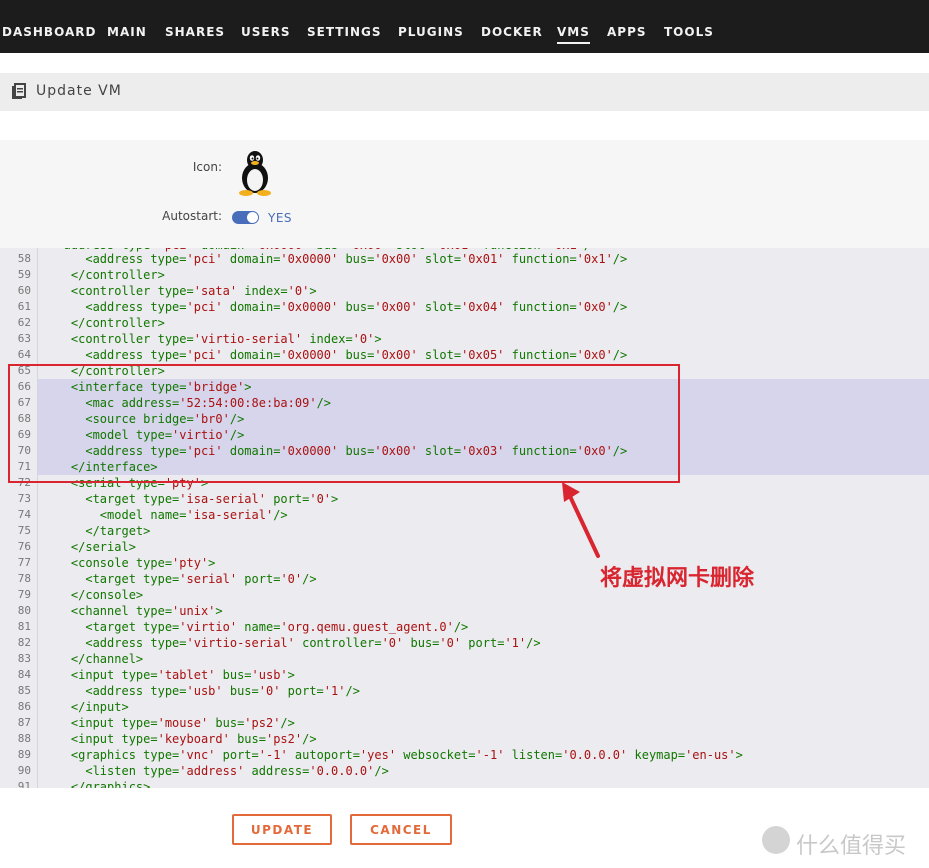 This screenshot has width=929, height=868. I want to click on nav-shares: SHARES, so click(195, 32).